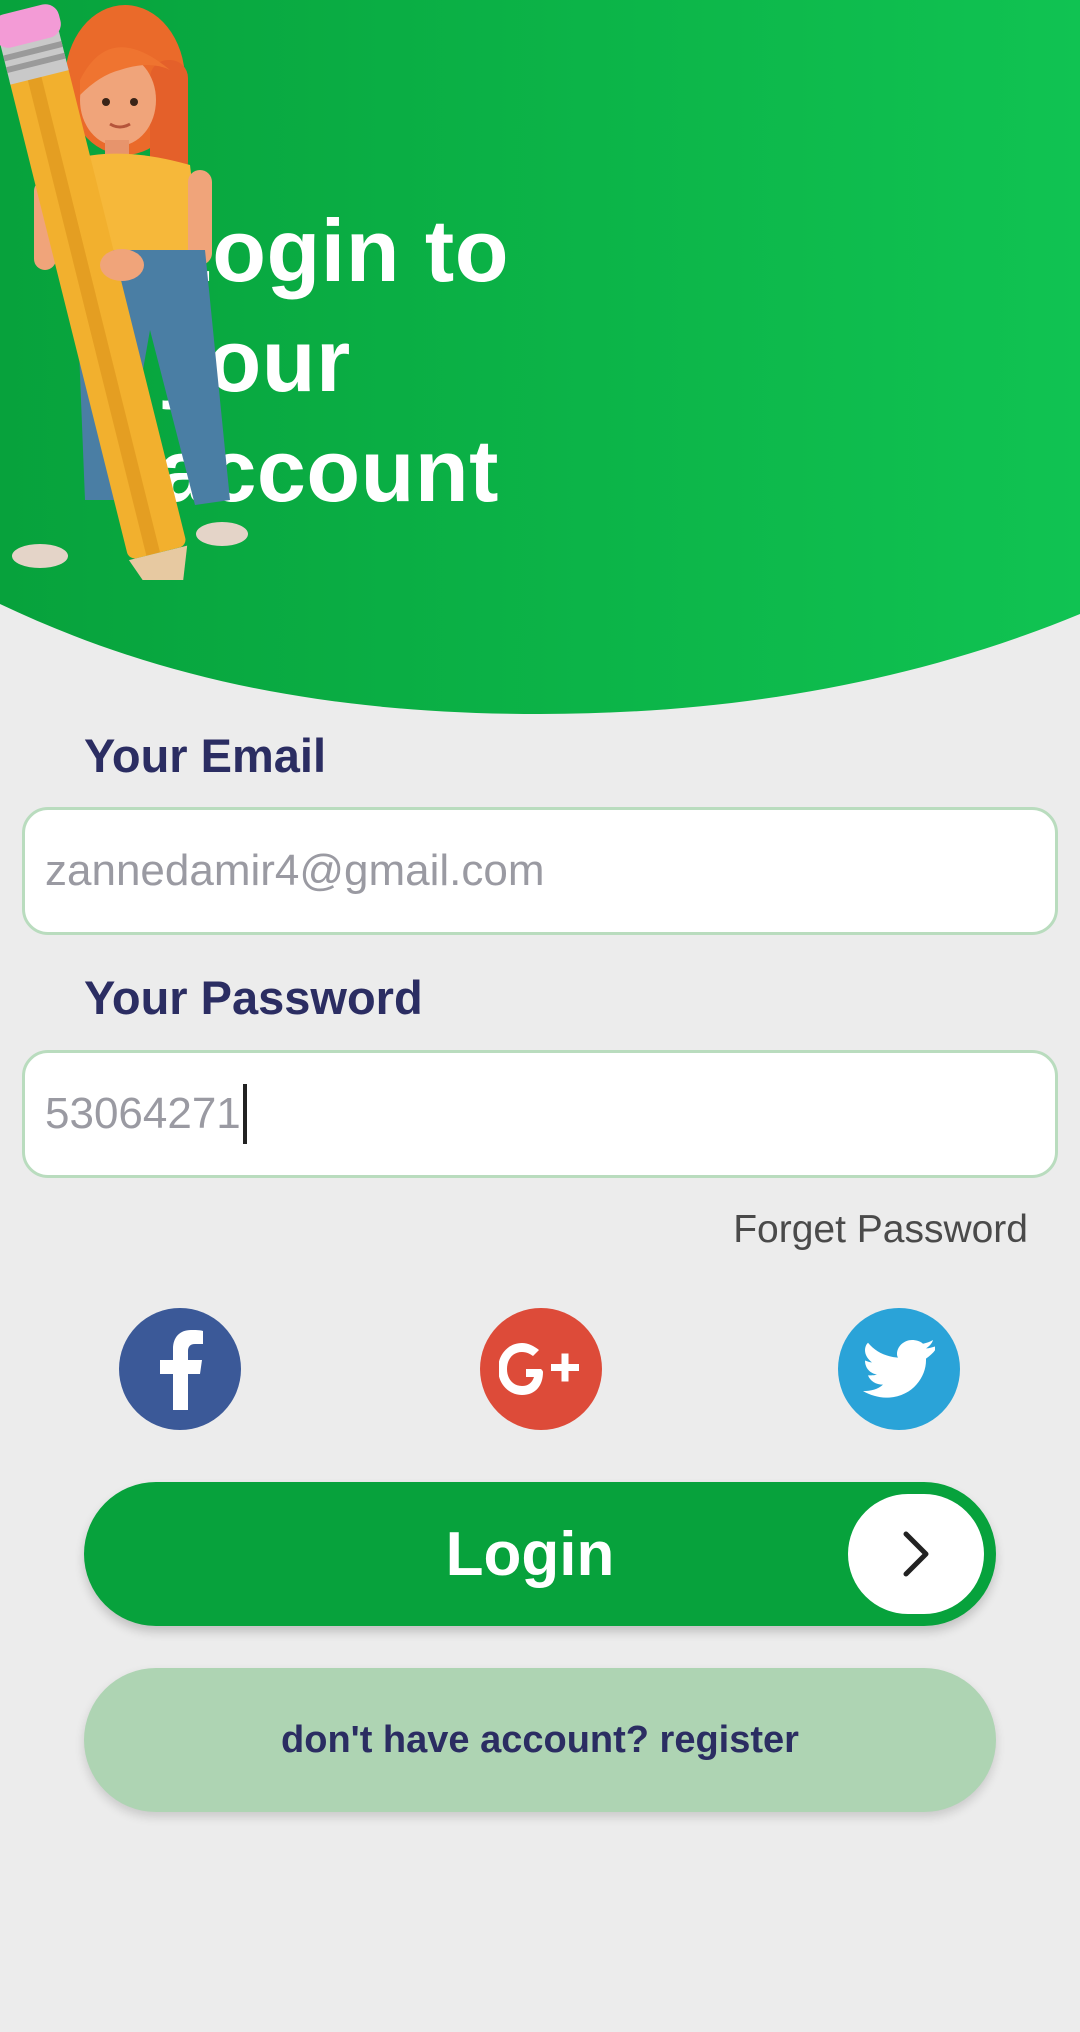  Describe the element at coordinates (530, 1554) in the screenshot. I see `login-label: Login` at that location.